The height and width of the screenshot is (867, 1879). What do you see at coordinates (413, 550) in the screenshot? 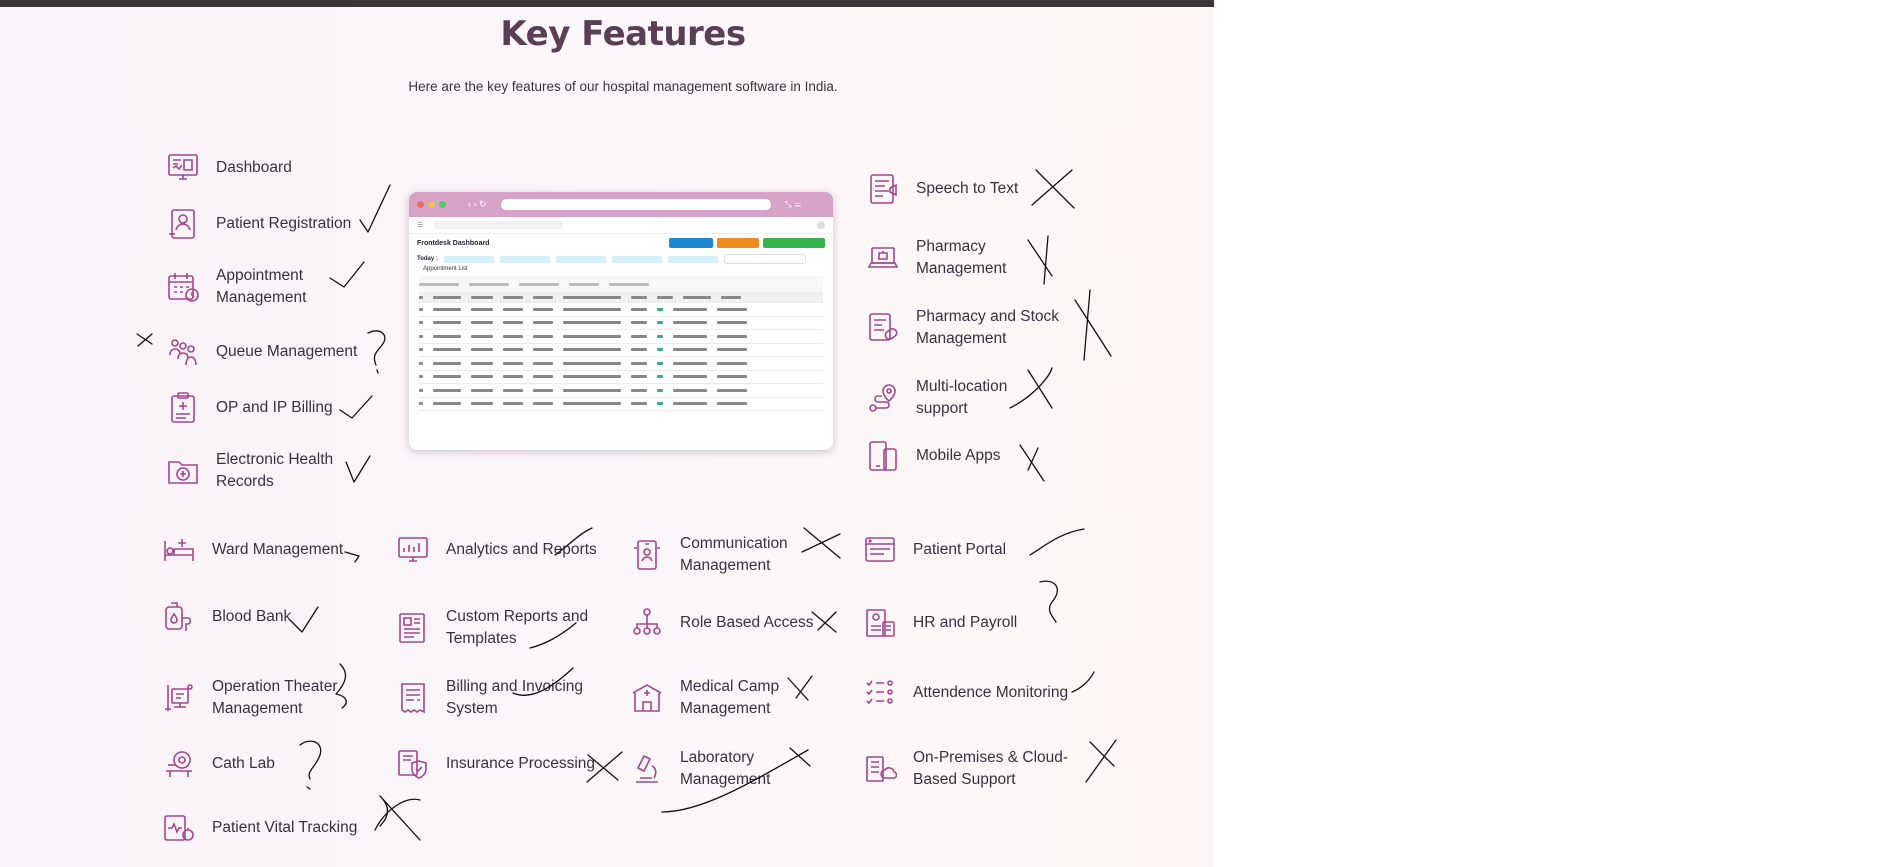
I see `analytics-monitor-icon` at bounding box center [413, 550].